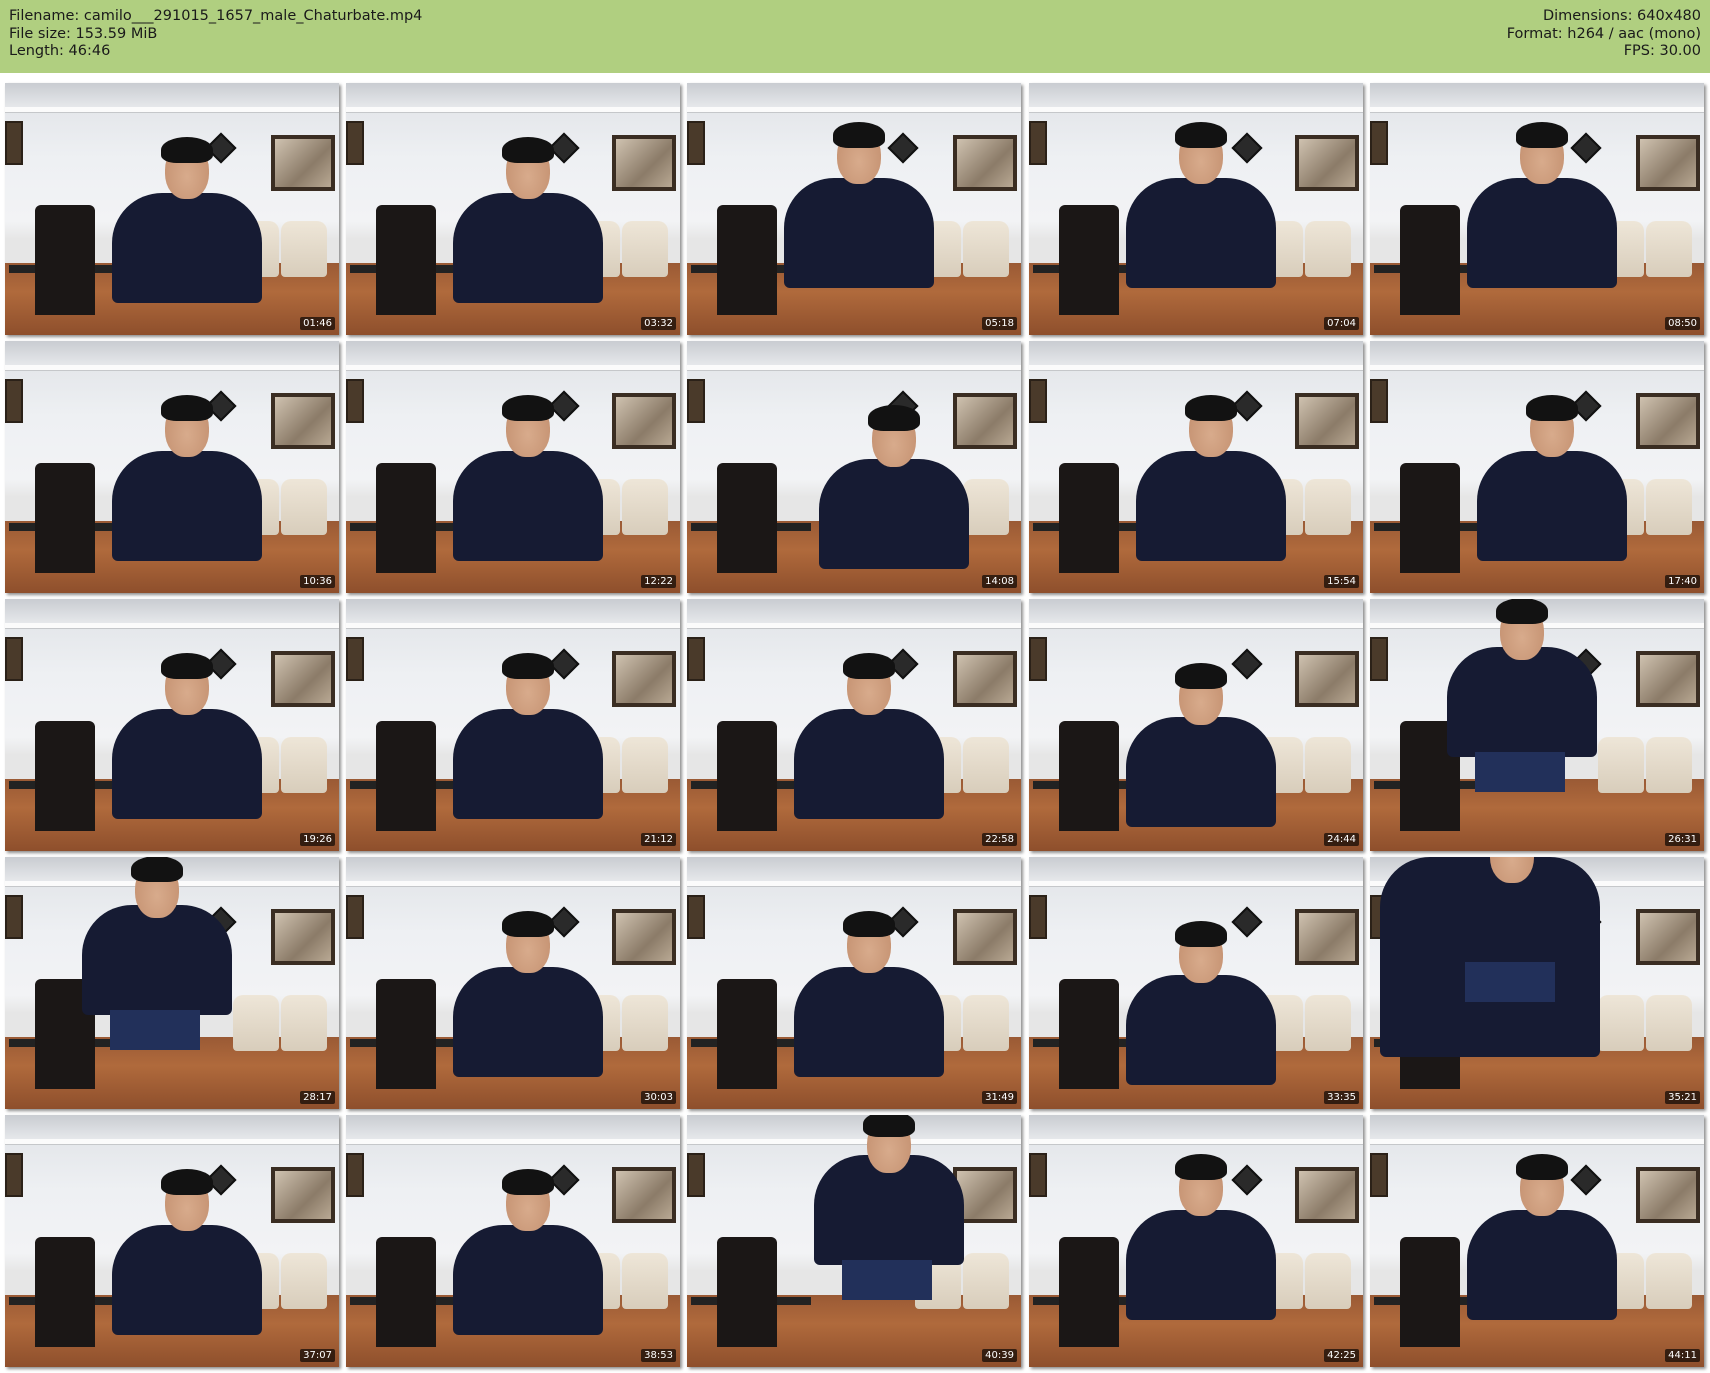 The image size is (1710, 1373). I want to click on timestamp-label: 21:12, so click(658, 839).